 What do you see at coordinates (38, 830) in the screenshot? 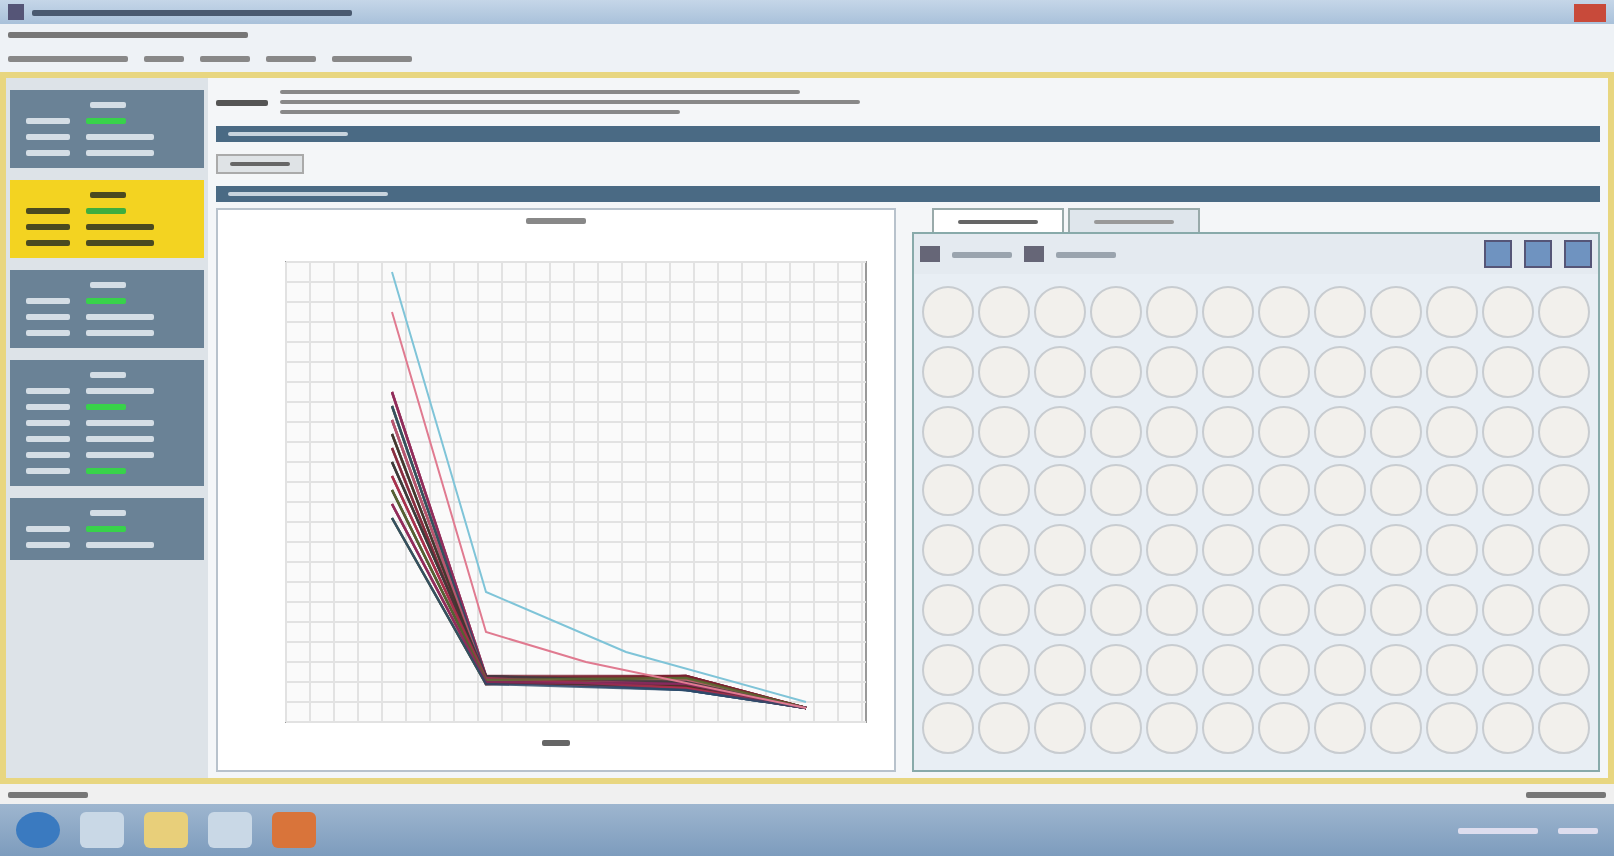
I see `start-orb-icon` at bounding box center [38, 830].